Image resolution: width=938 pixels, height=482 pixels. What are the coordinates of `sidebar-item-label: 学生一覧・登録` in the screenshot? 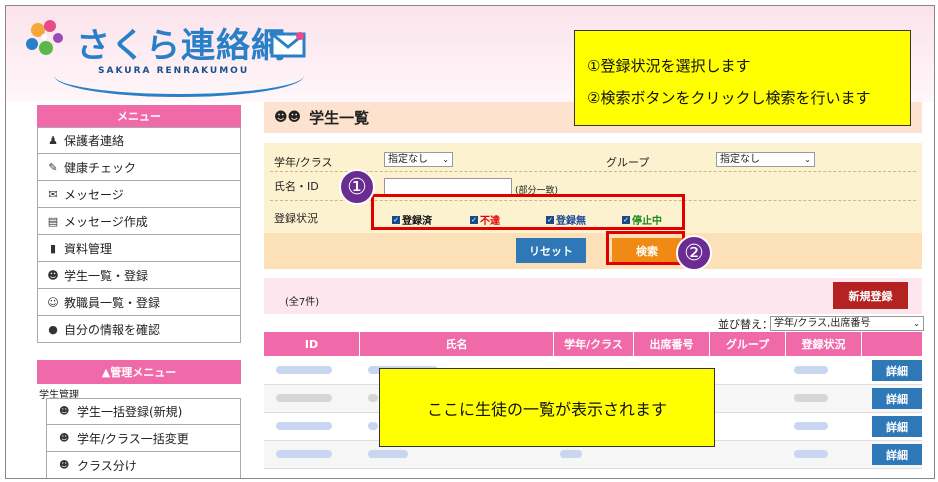 It's located at (106, 275).